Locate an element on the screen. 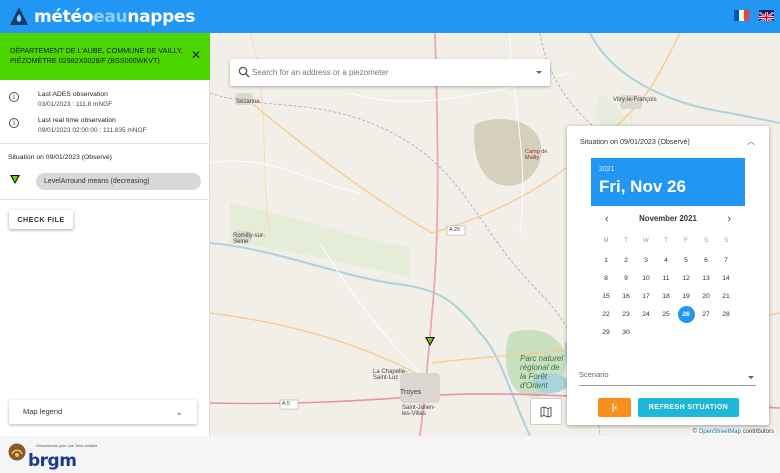 The width and height of the screenshot is (780, 473). calendar-day: 9 is located at coordinates (626, 278).